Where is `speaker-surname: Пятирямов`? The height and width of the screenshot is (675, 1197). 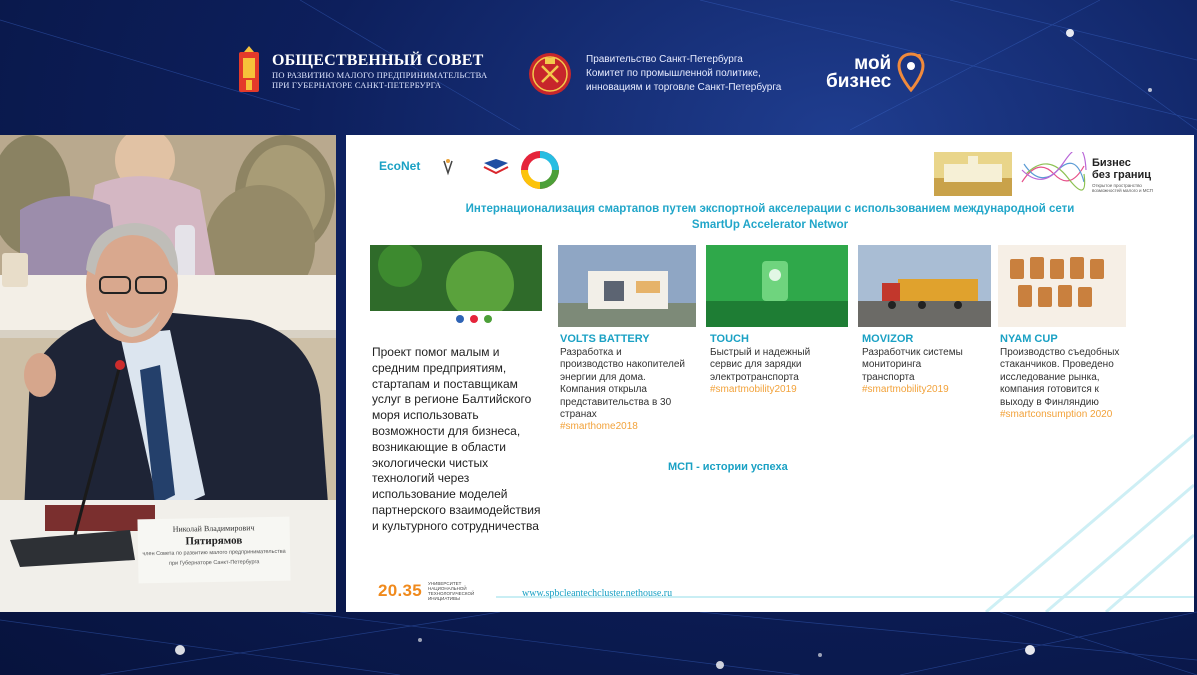
speaker-surname: Пятирямов is located at coordinates (214, 541).